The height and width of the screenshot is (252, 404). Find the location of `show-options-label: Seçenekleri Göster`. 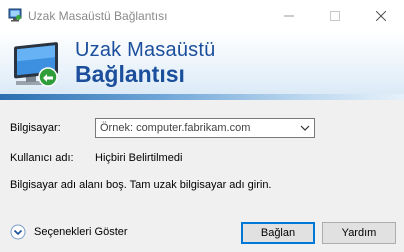

show-options-label: Seçenekleri Göster is located at coordinates (81, 232).